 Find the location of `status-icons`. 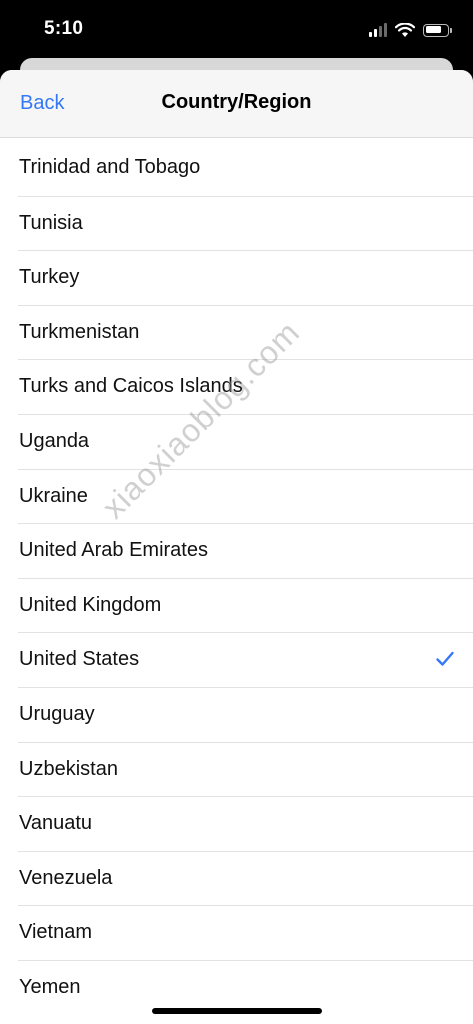

status-icons is located at coordinates (410, 30).